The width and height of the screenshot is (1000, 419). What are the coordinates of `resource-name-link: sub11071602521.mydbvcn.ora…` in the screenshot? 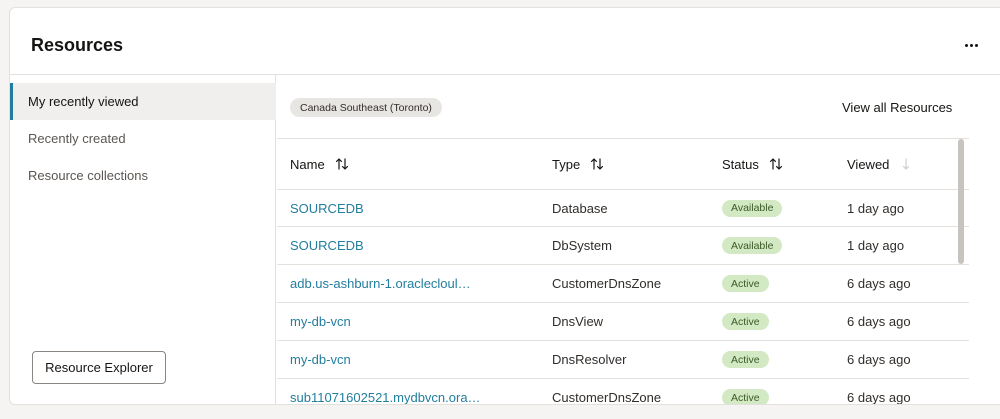 It's located at (385, 391).